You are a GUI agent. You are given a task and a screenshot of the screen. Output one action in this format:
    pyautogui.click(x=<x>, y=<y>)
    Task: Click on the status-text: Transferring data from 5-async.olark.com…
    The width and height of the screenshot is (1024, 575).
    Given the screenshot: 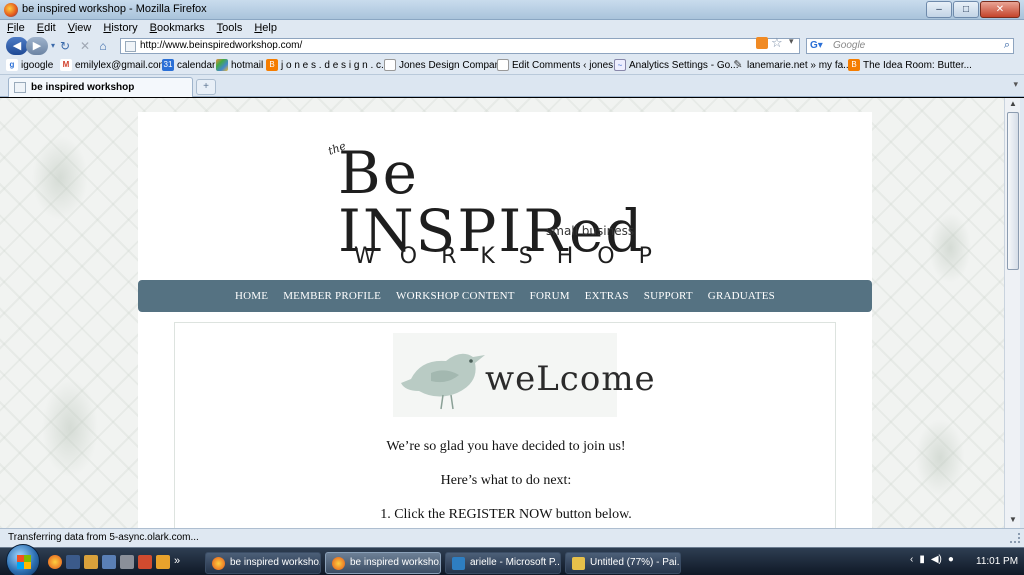 What is the action you would take?
    pyautogui.click(x=103, y=537)
    